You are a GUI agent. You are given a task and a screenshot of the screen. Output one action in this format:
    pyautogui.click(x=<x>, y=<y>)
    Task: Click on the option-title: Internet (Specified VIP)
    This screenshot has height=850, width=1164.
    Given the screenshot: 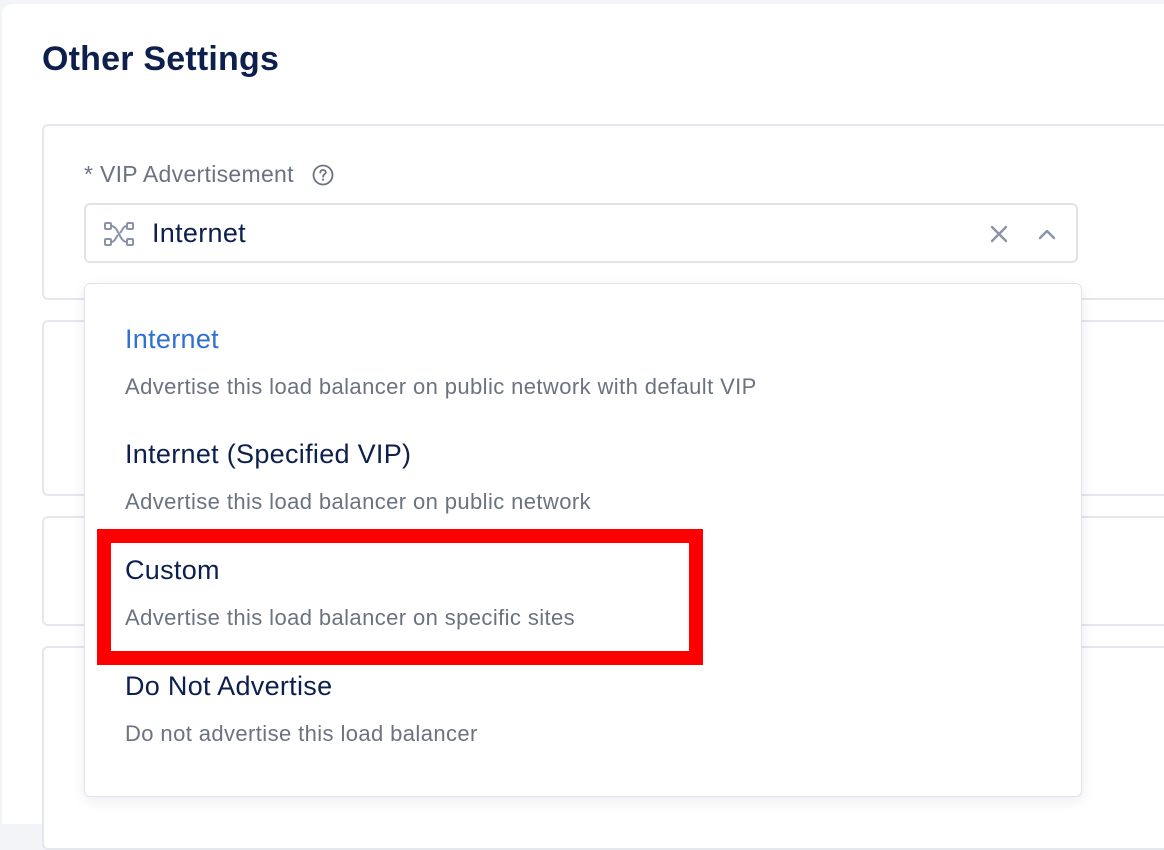 What is the action you would take?
    pyautogui.click(x=268, y=454)
    